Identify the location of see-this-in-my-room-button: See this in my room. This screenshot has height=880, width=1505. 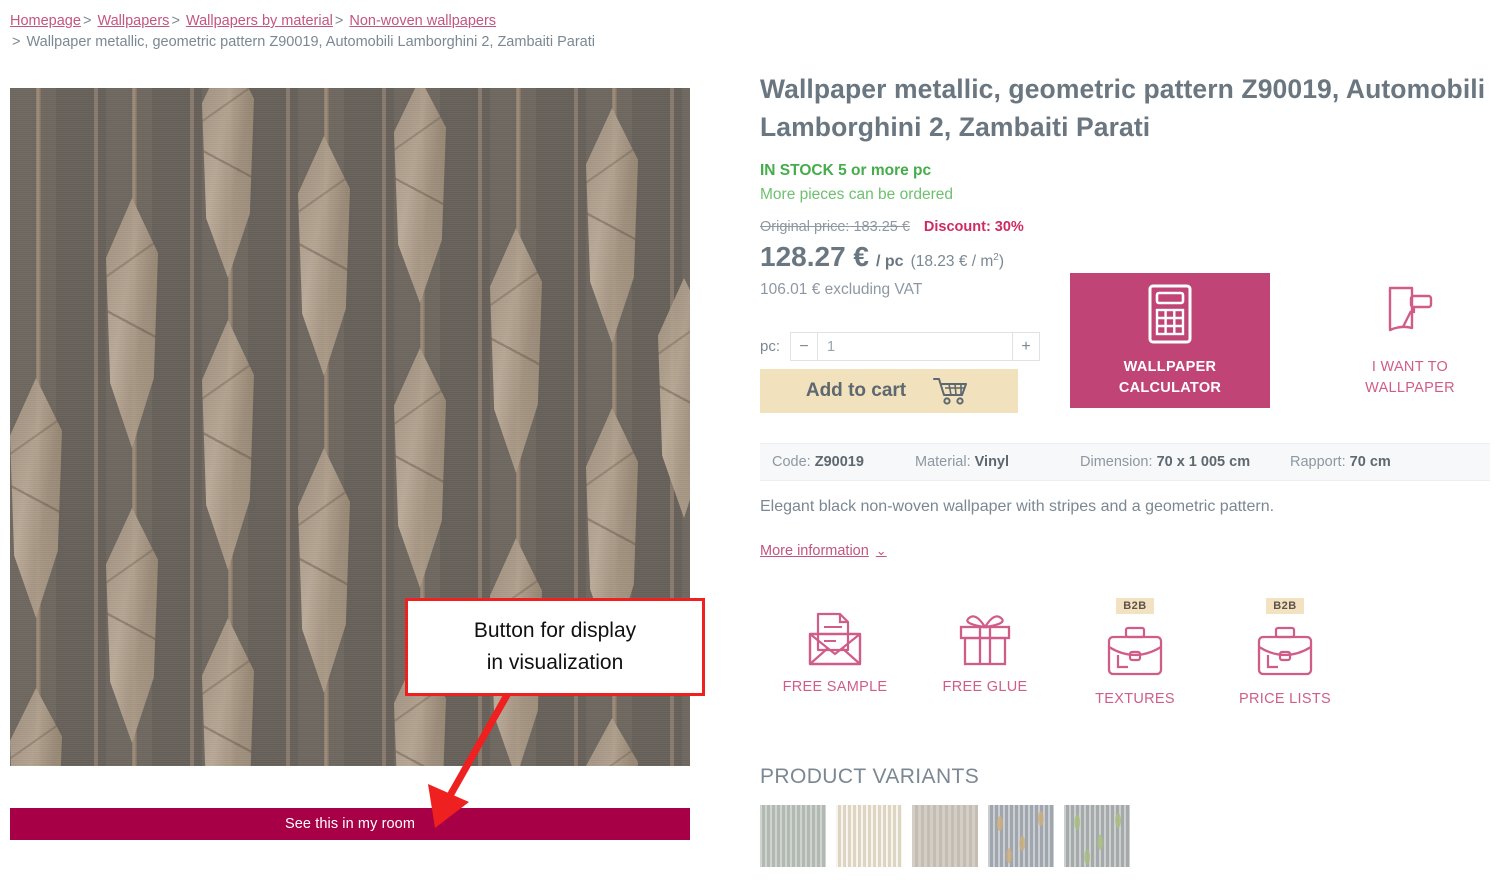
(350, 824).